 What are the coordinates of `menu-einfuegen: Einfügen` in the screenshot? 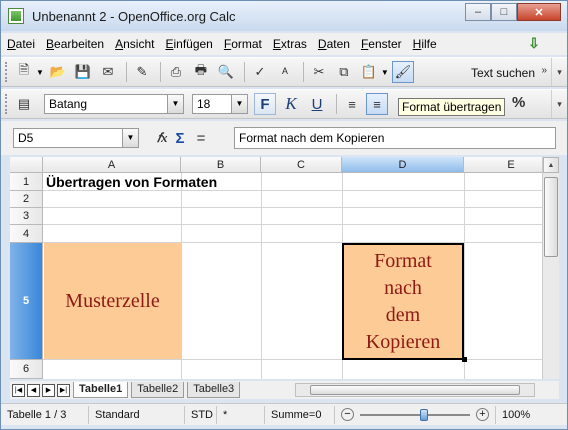 It's located at (188, 44).